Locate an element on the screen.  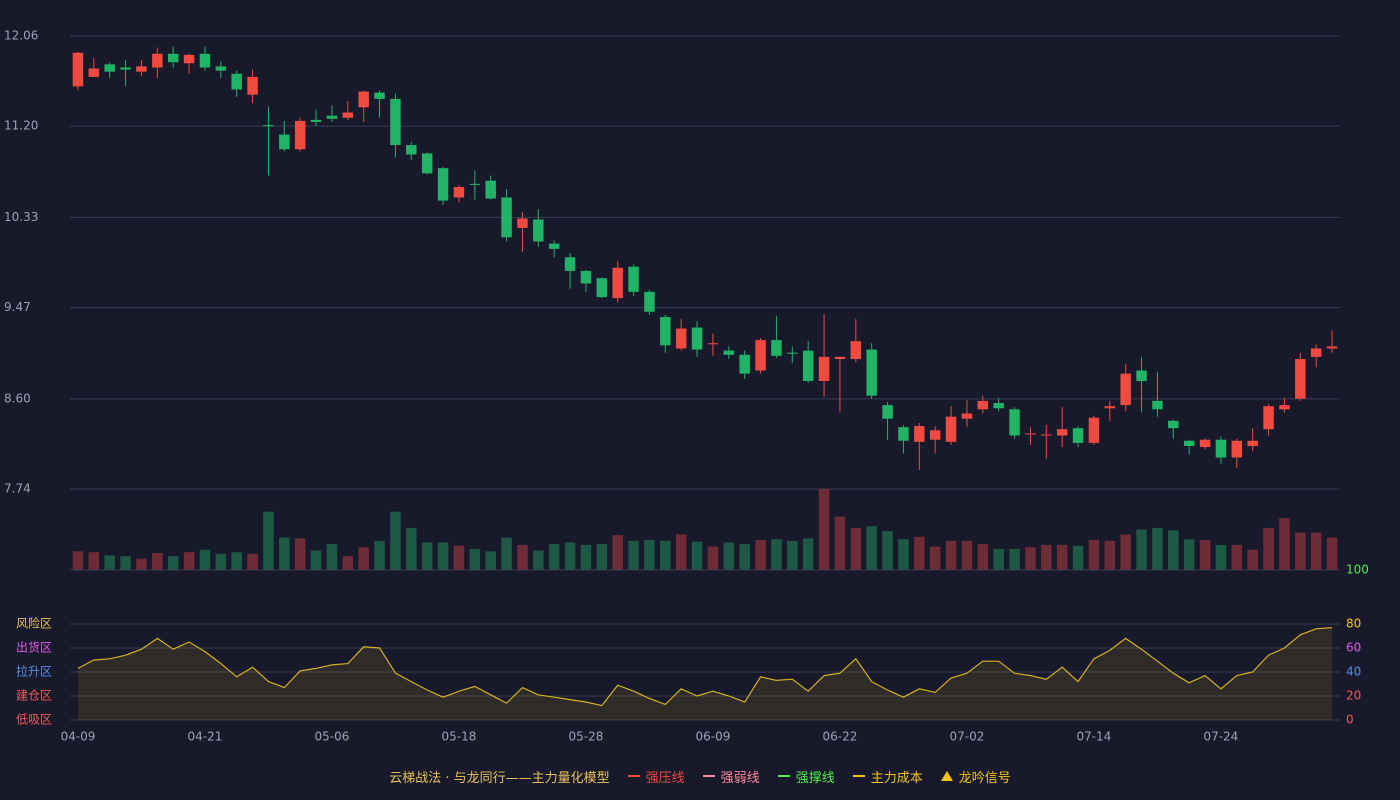
legend-item-main-cost: 主力成本 is located at coordinates (887, 776).